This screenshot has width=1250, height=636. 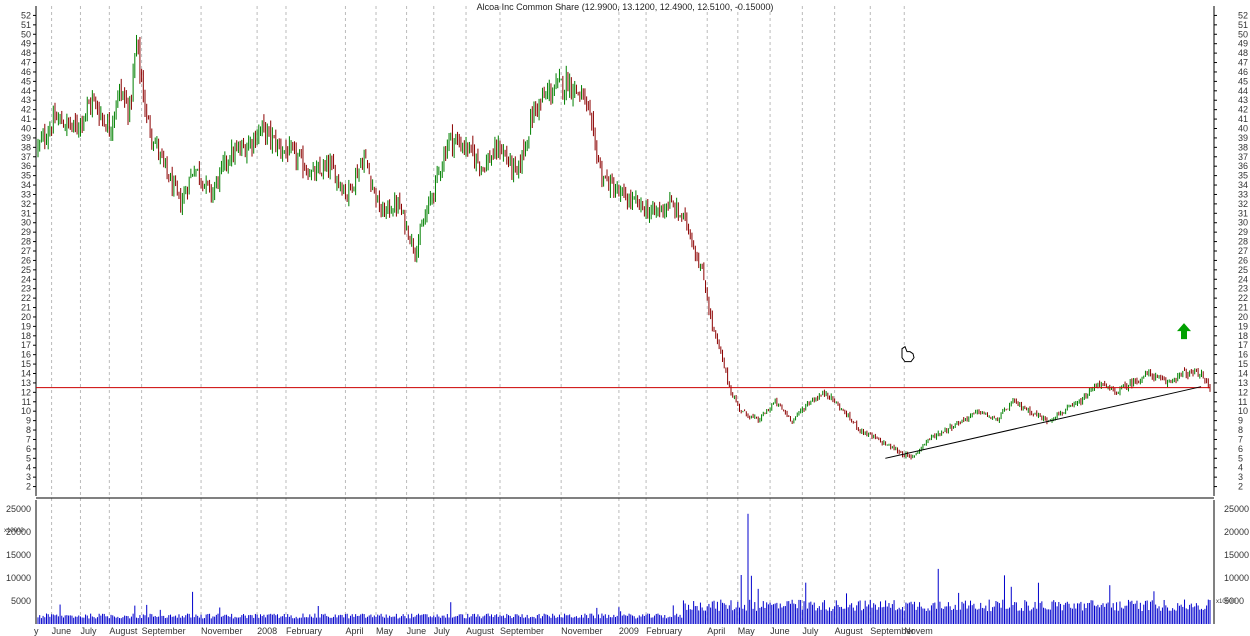 I want to click on y-tick-label-left: 24, so click(x=26, y=279).